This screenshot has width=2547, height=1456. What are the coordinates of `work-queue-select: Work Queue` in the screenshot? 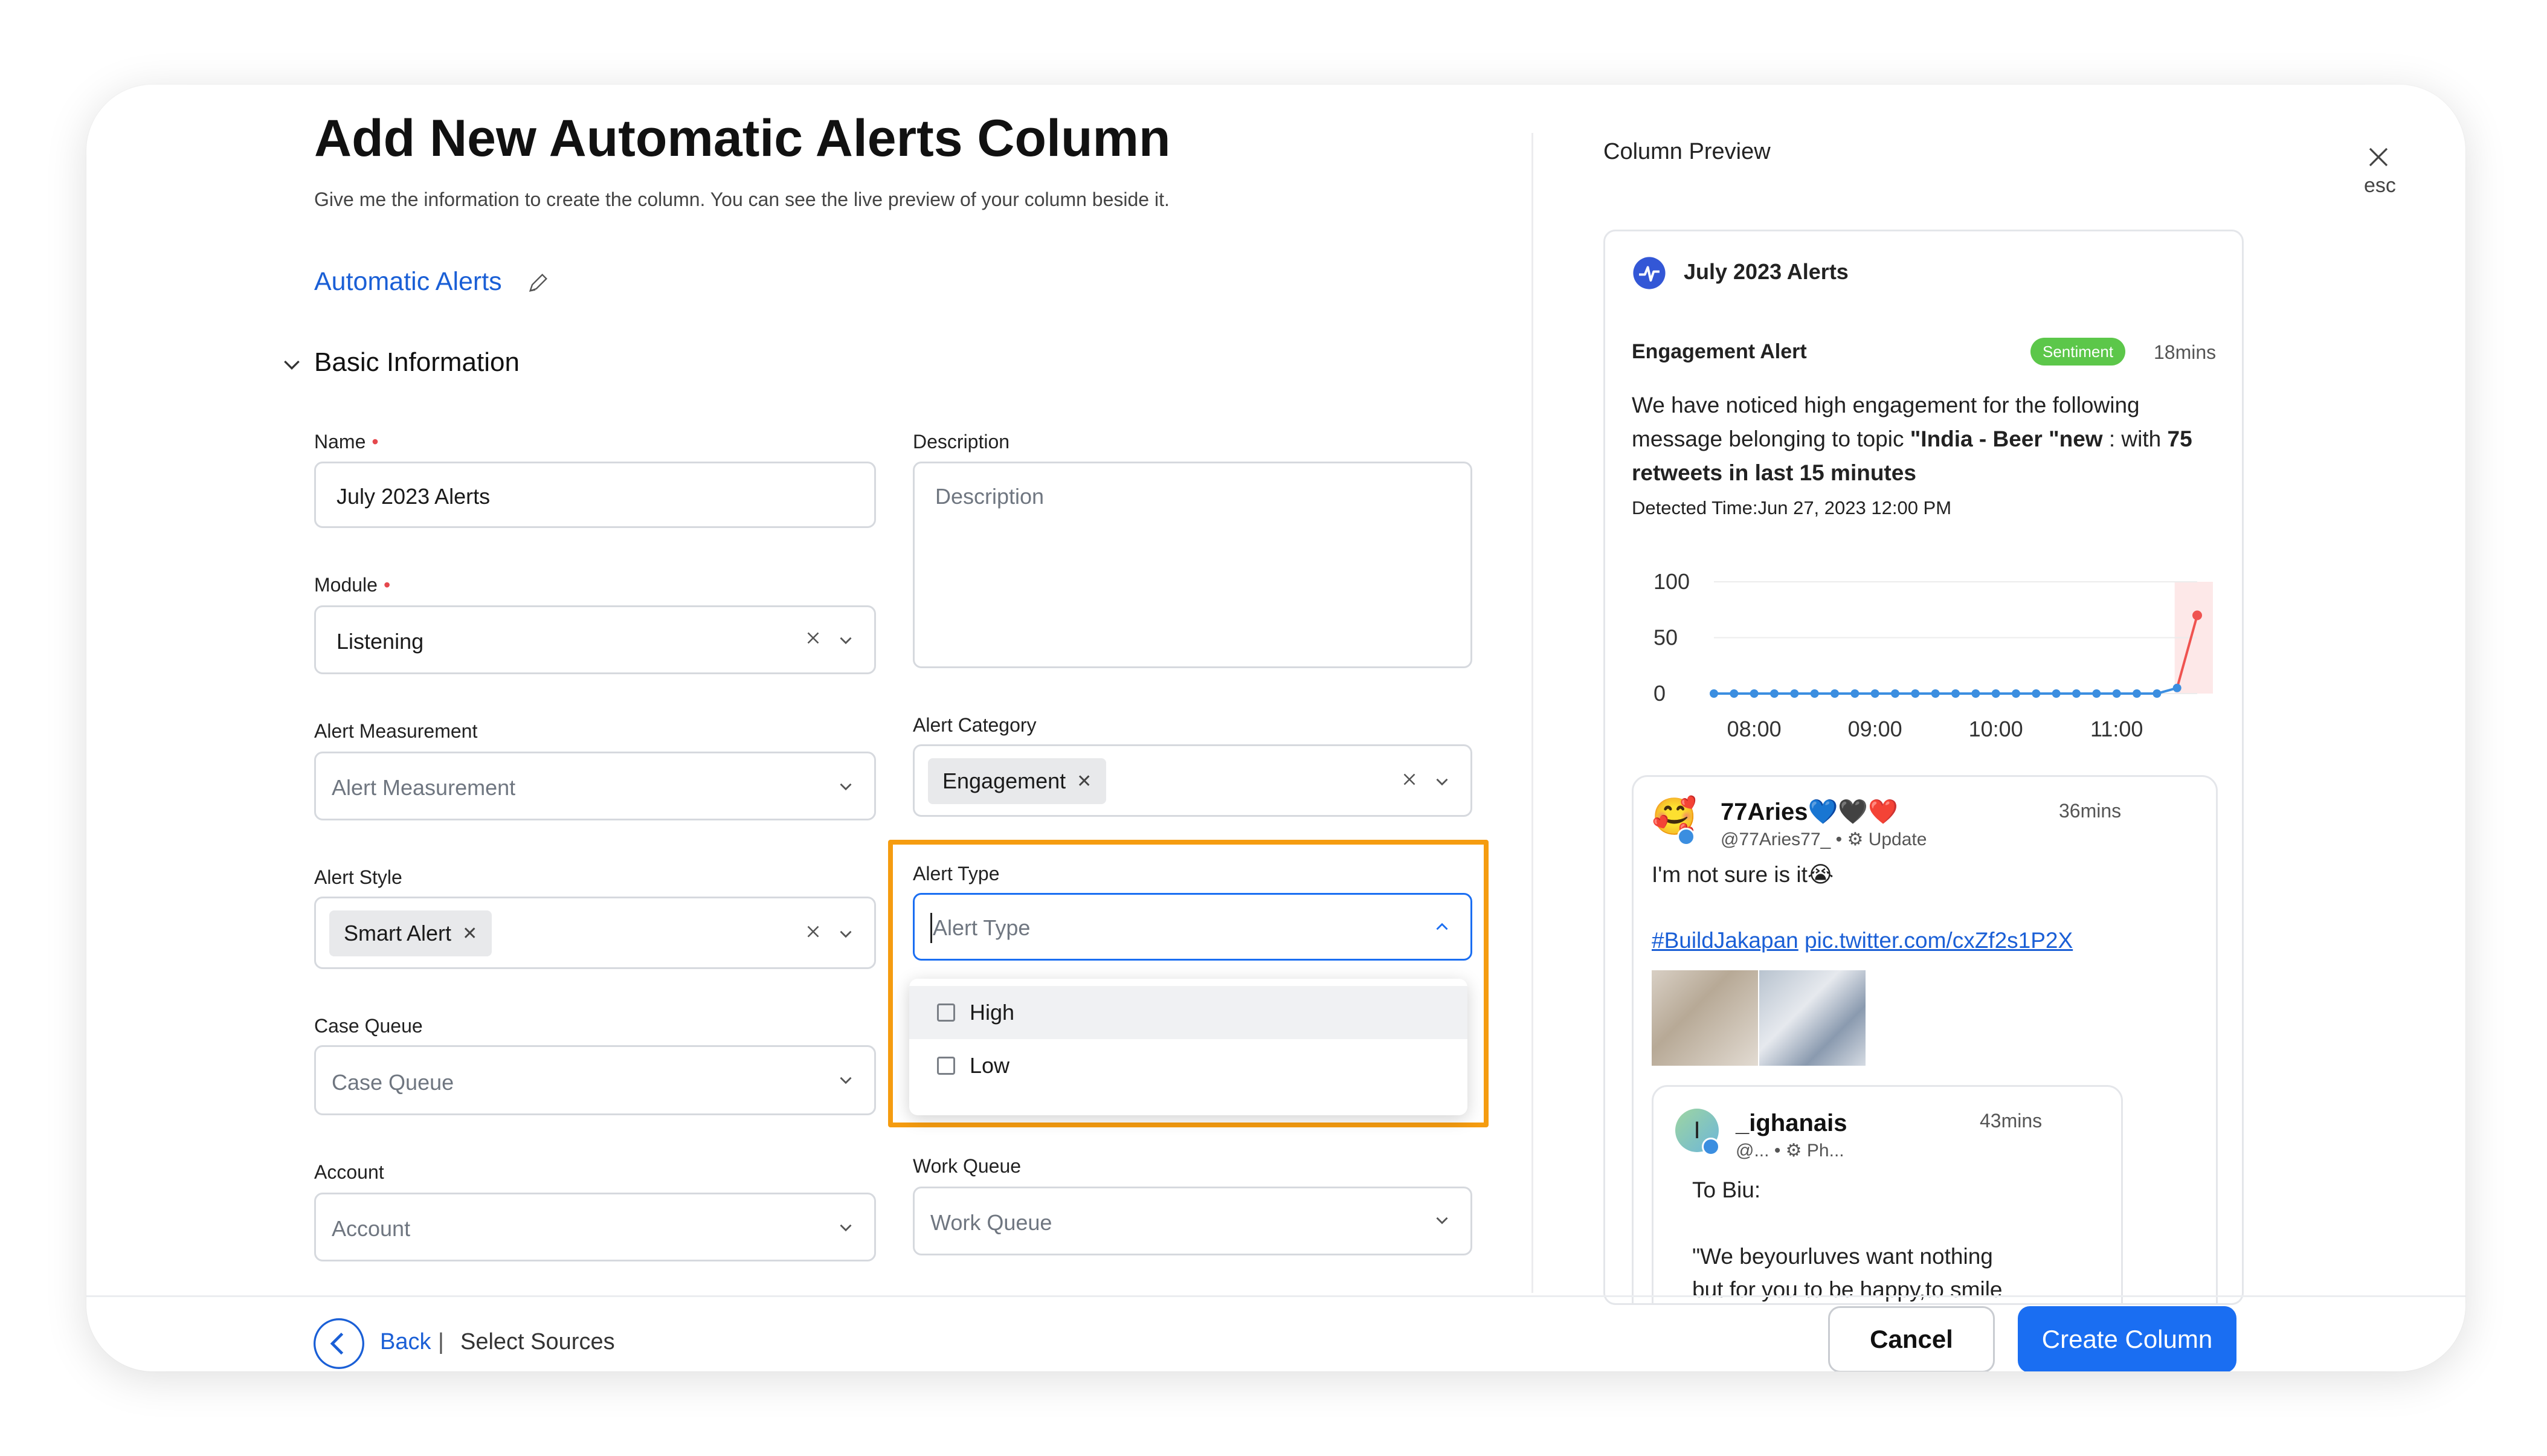 It's located at (1192, 1221).